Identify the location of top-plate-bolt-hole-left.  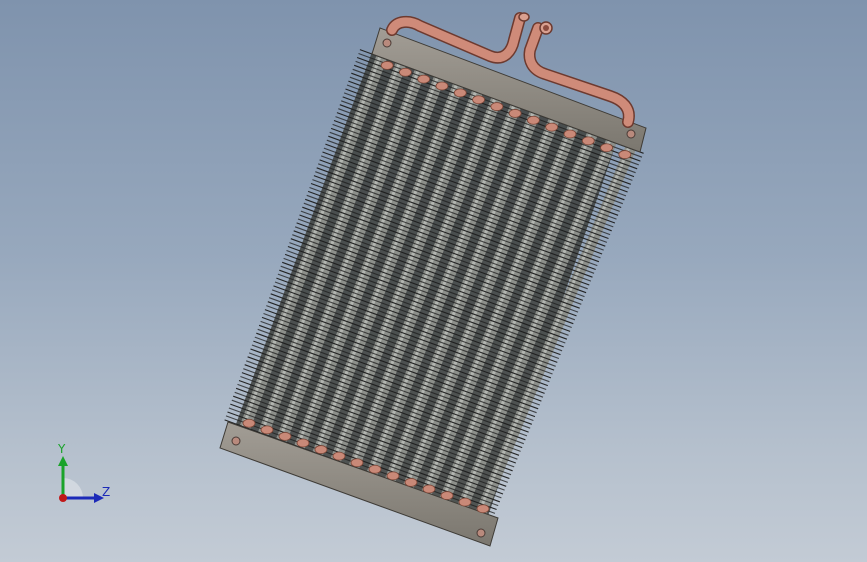
(387, 43).